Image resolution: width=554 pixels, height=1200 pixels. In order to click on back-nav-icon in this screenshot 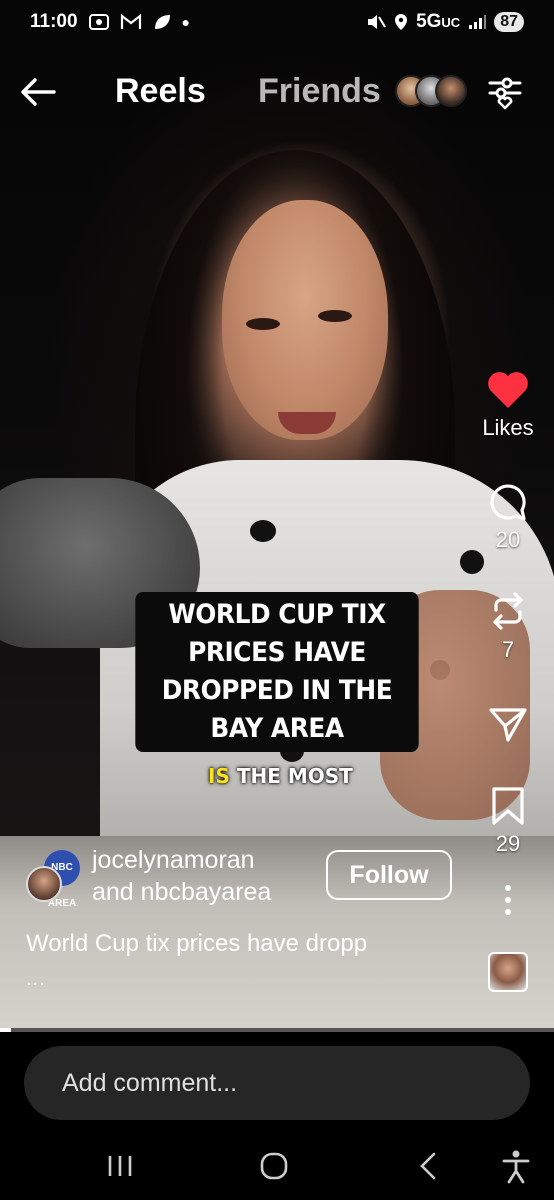, I will do `click(430, 1166)`.